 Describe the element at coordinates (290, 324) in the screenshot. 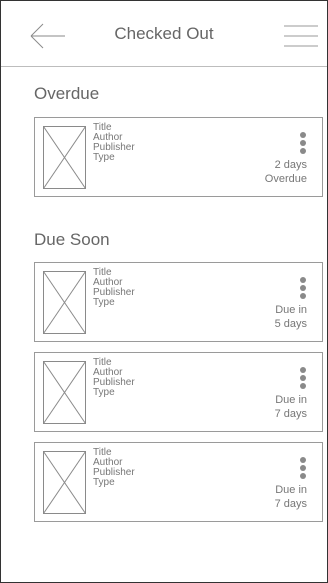

I see `due-status-line-2: 5 days` at that location.